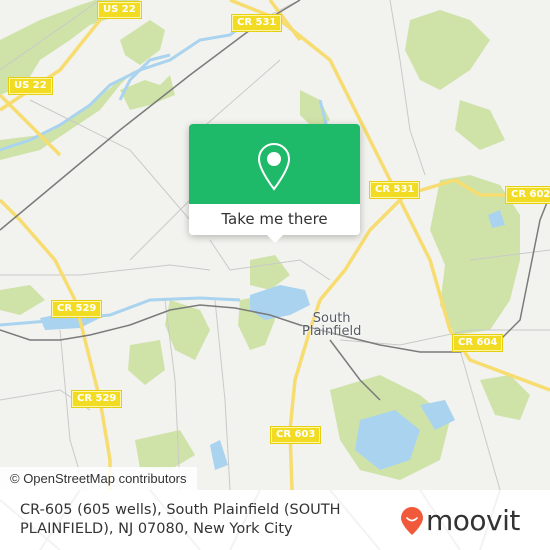 The height and width of the screenshot is (550, 550). Describe the element at coordinates (274, 219) in the screenshot. I see `take-me-there-button: Take me there` at that location.